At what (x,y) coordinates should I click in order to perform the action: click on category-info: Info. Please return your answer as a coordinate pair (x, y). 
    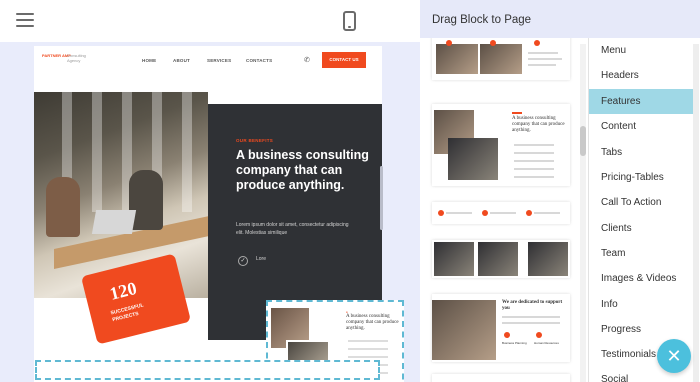
    Looking at the image, I should click on (641, 304).